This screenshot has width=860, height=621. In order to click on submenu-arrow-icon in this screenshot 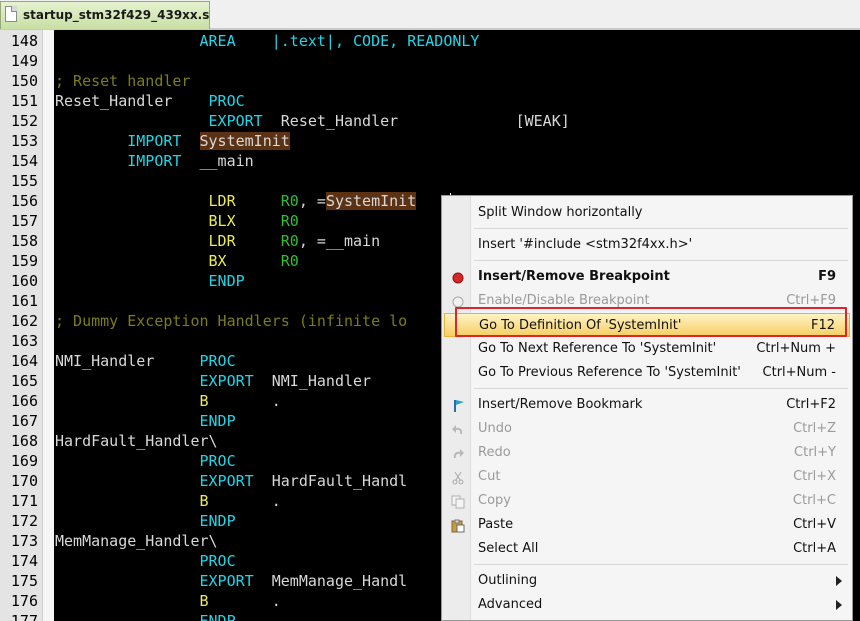, I will do `click(839, 581)`.